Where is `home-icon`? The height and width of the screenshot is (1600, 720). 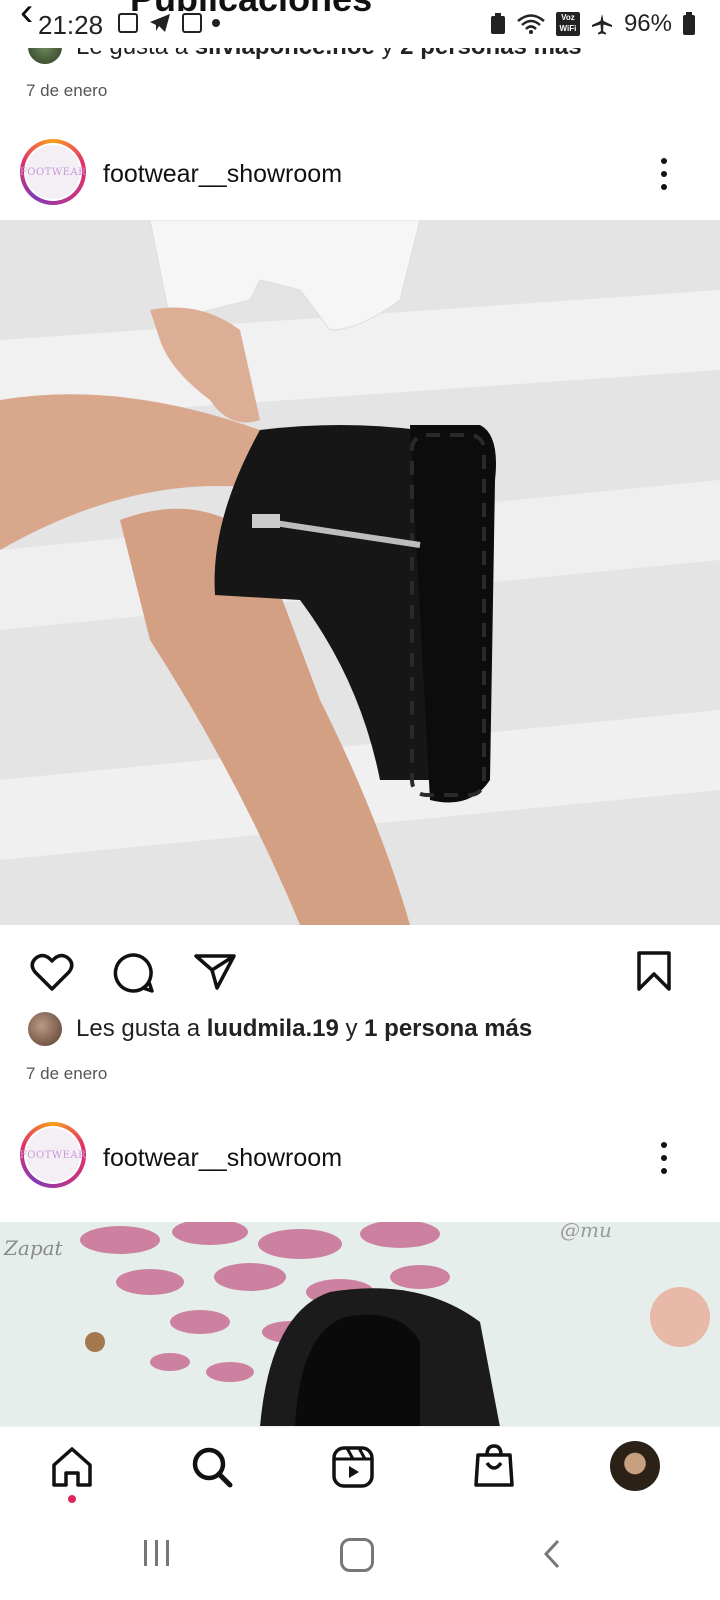
home-icon is located at coordinates (72, 1467).